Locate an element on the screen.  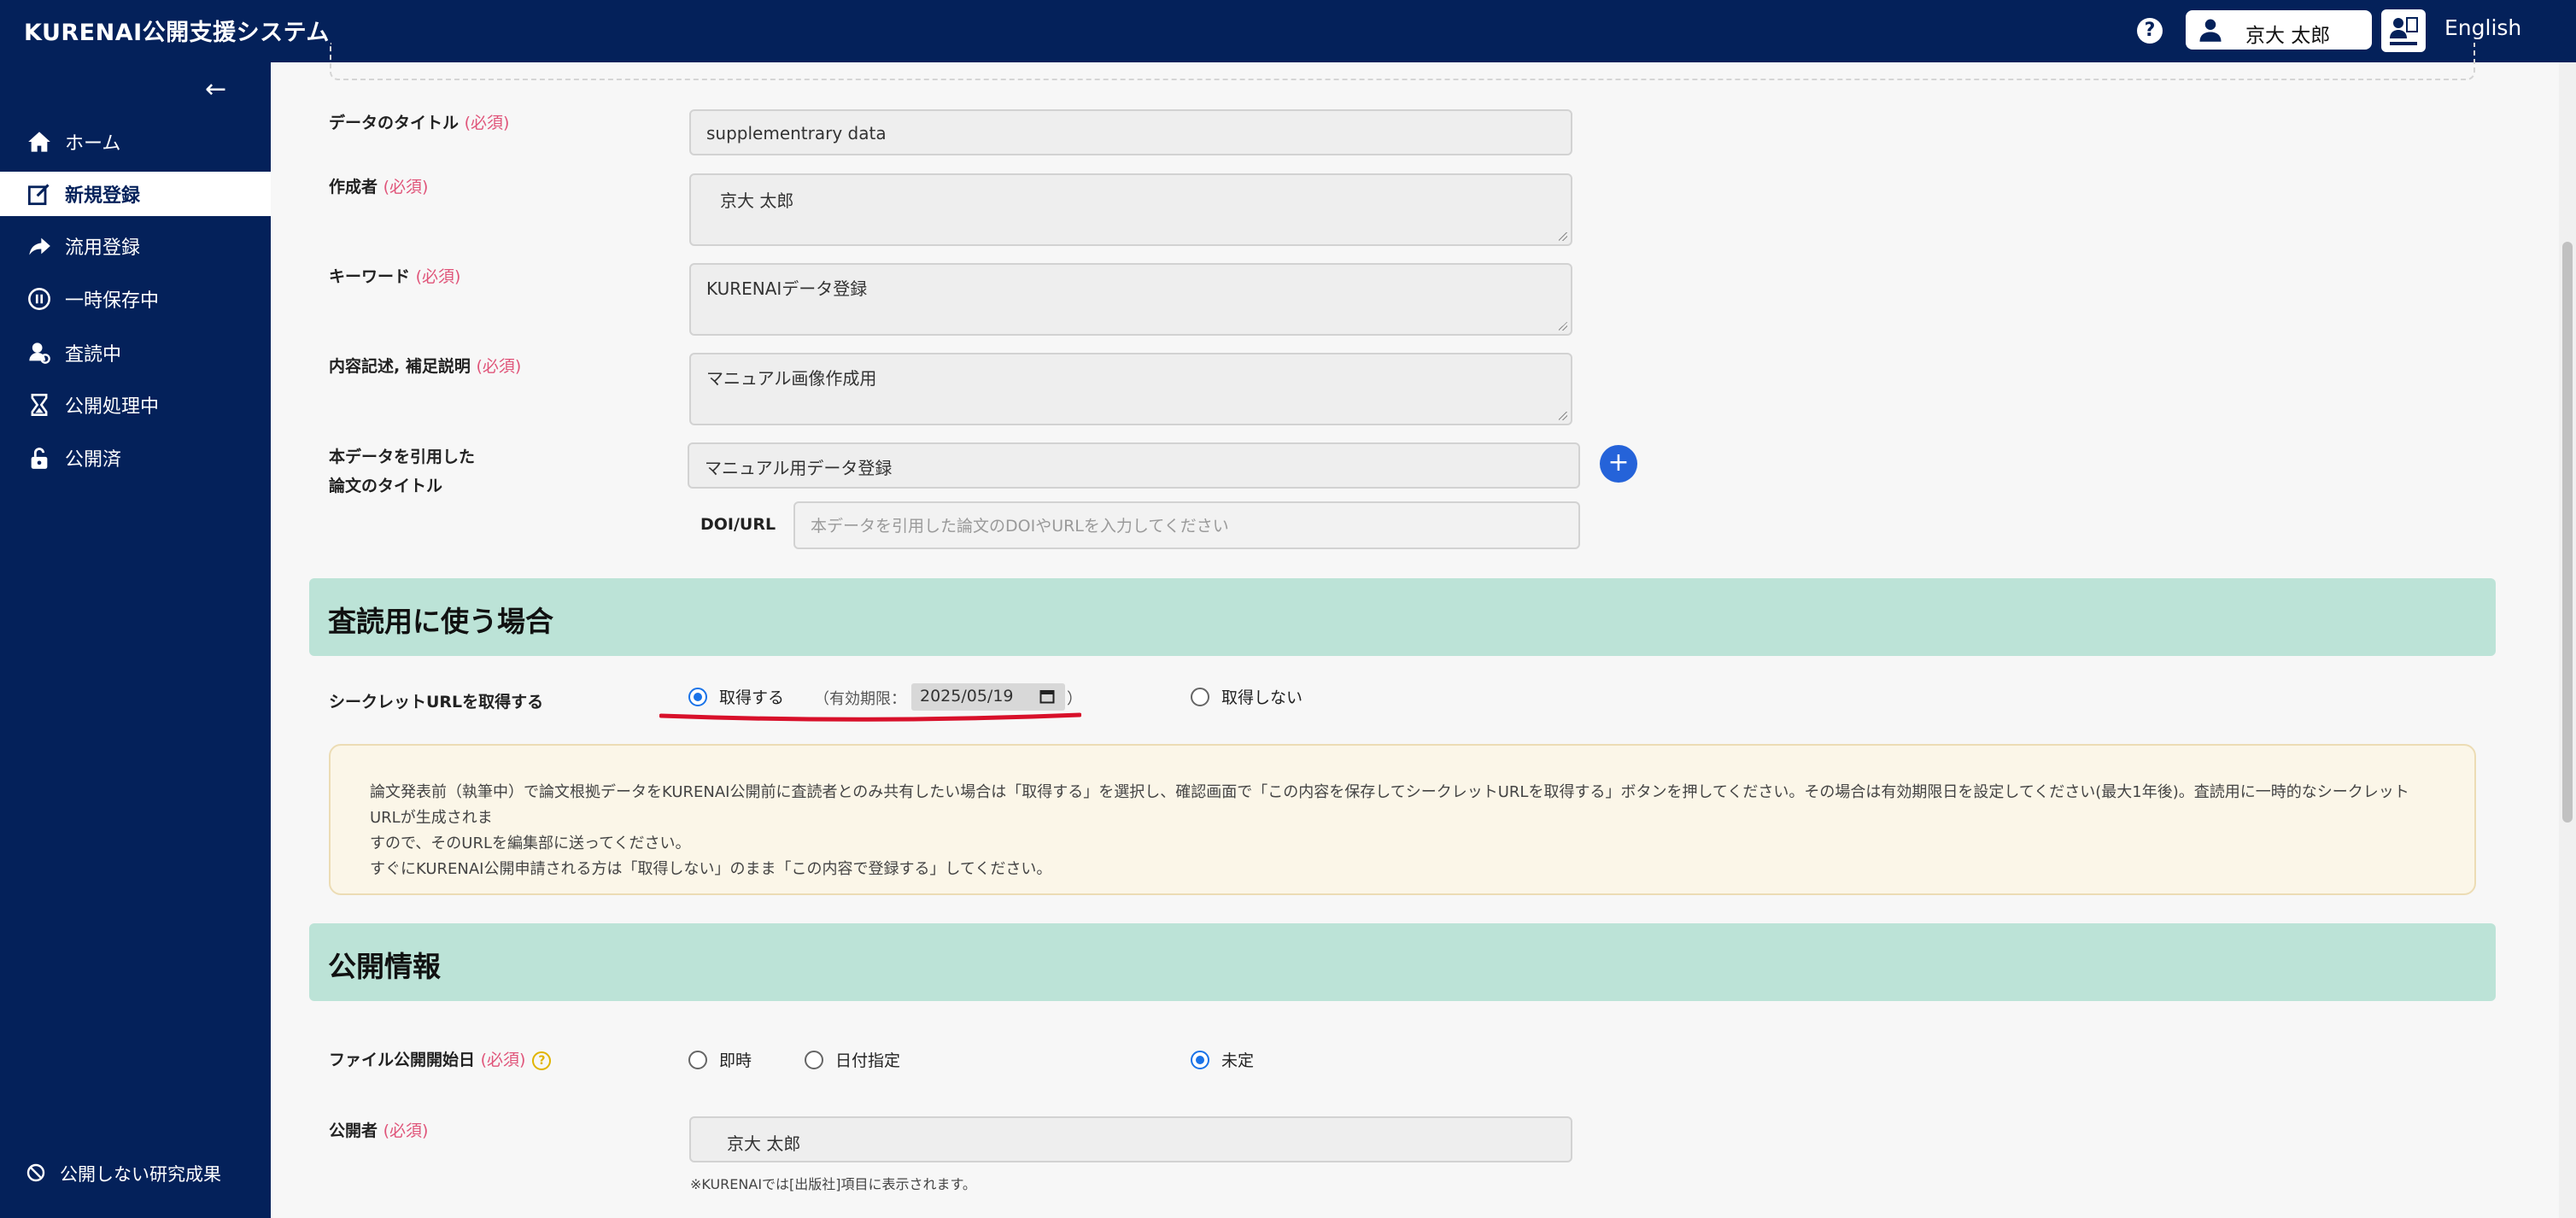
scrollbar-thumb is located at coordinates (2567, 532).